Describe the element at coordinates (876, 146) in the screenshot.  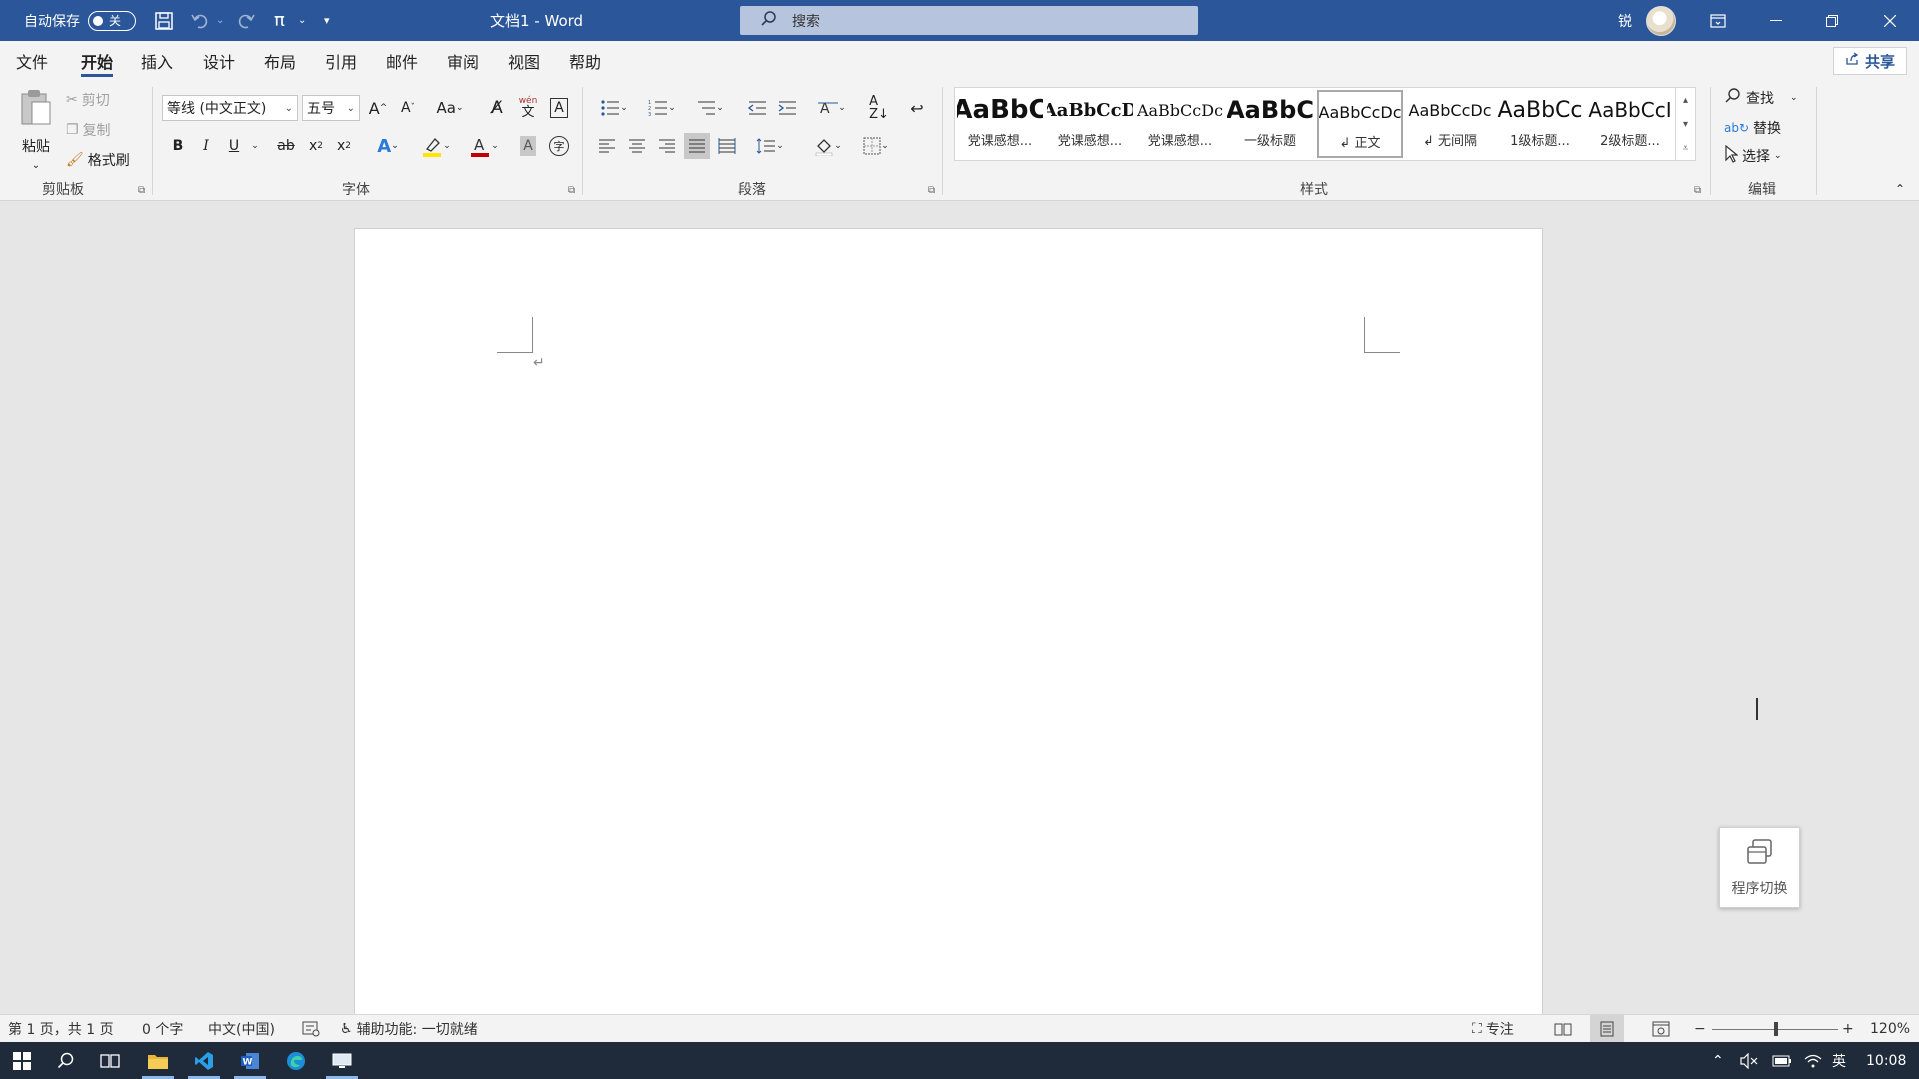
I see `borders-icon: ⌄` at that location.